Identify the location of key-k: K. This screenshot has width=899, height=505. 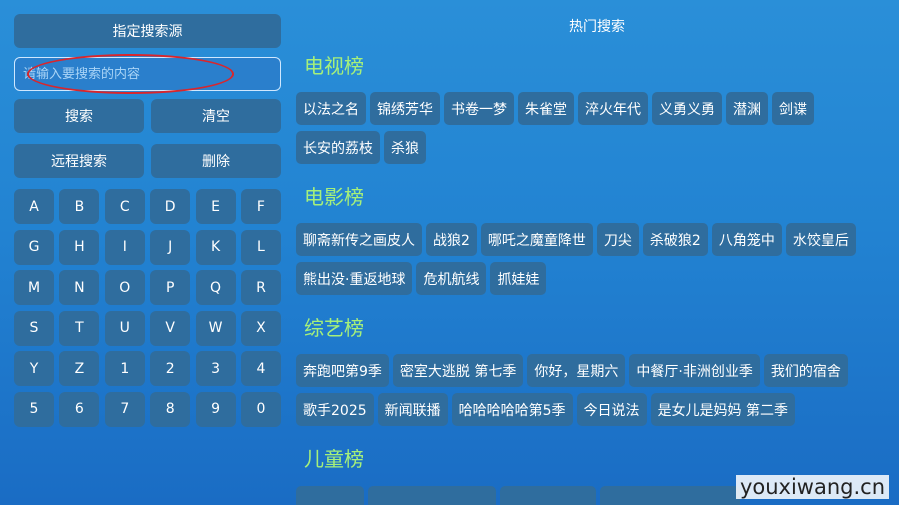
(215, 247).